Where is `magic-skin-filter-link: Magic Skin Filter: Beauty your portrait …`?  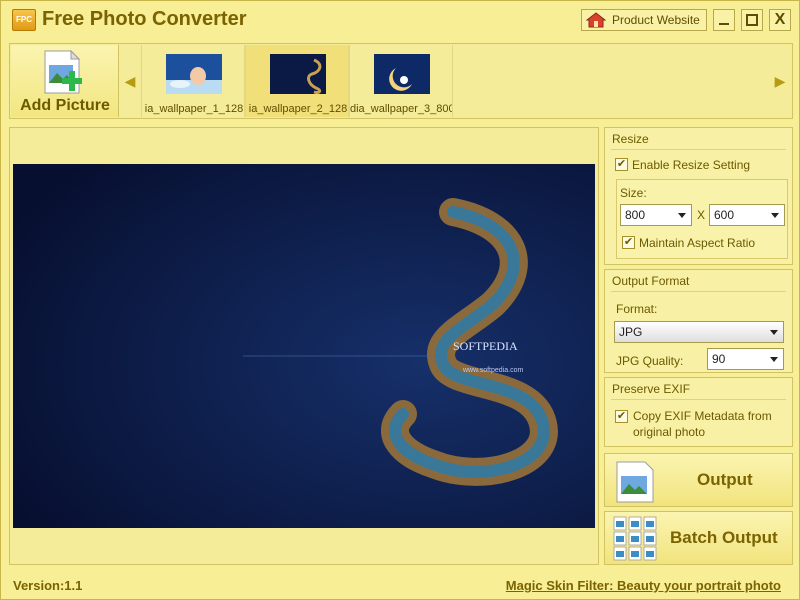 magic-skin-filter-link: Magic Skin Filter: Beauty your portrait … is located at coordinates (643, 585).